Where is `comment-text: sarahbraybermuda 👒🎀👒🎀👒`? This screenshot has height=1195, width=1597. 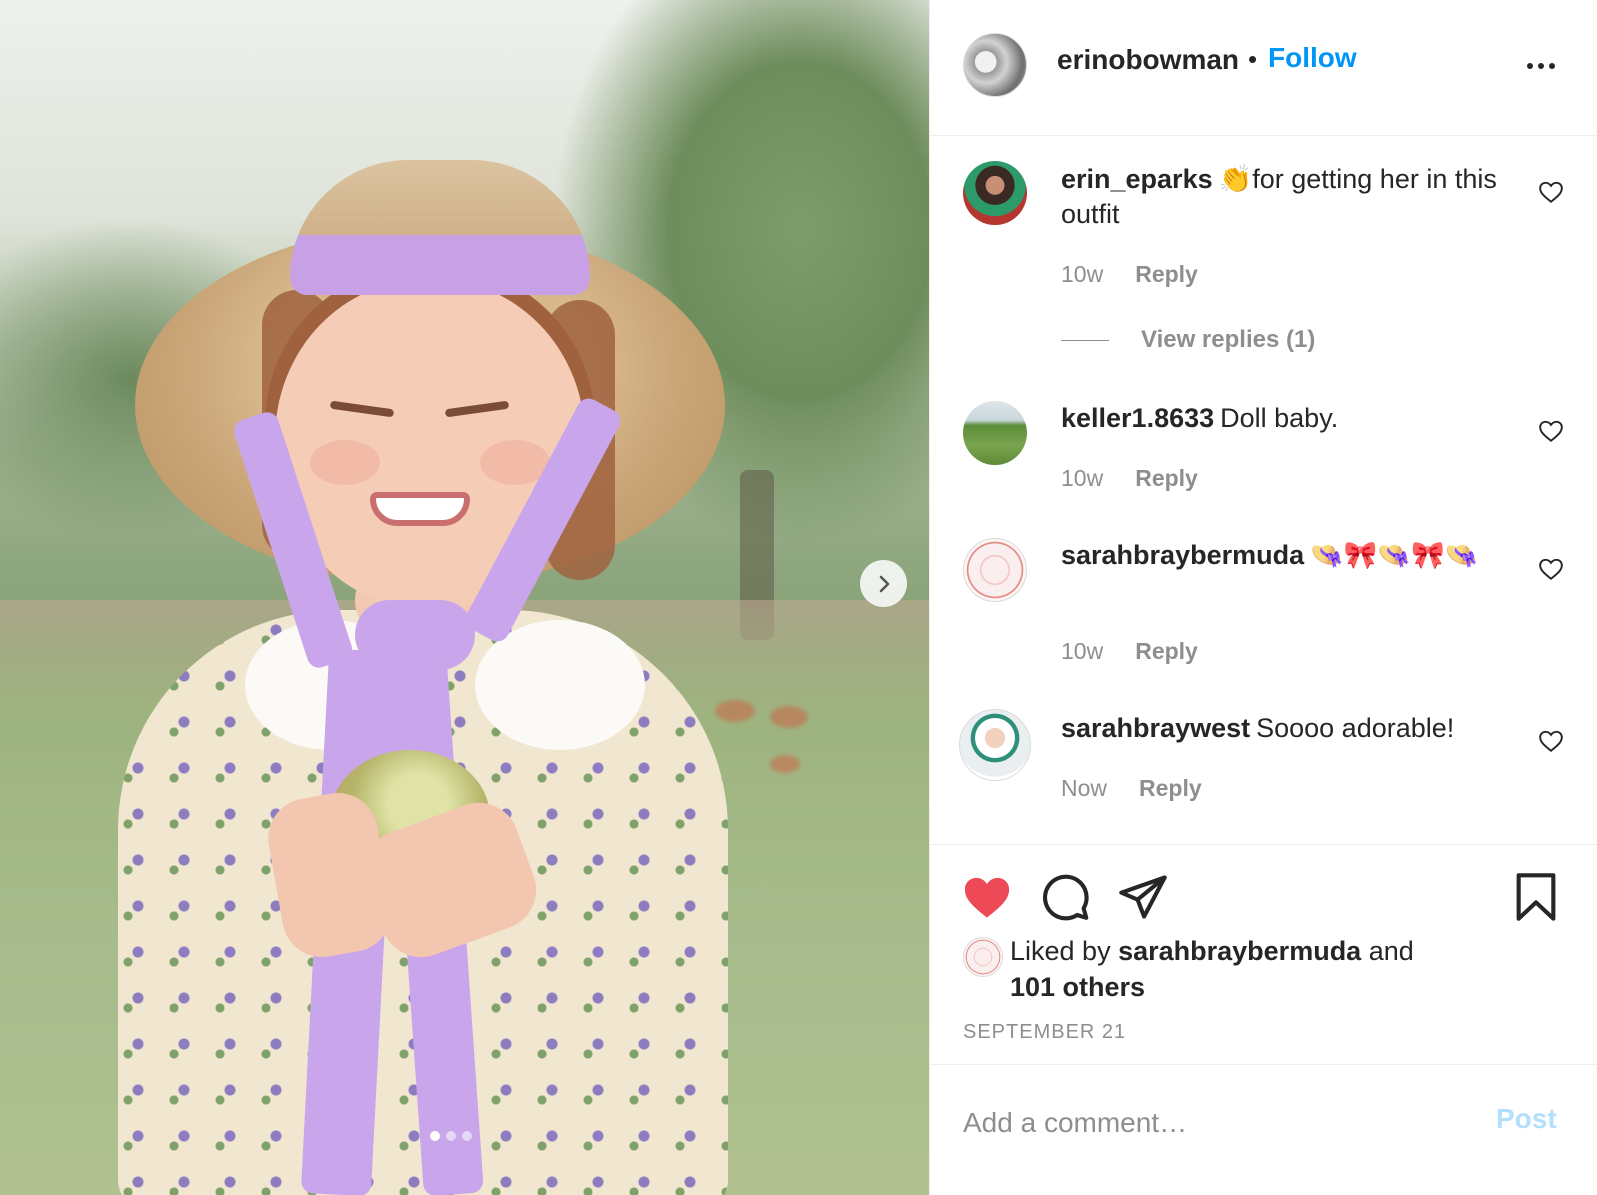 comment-text: sarahbraybermuda 👒🎀👒🎀👒 is located at coordinates (1281, 555).